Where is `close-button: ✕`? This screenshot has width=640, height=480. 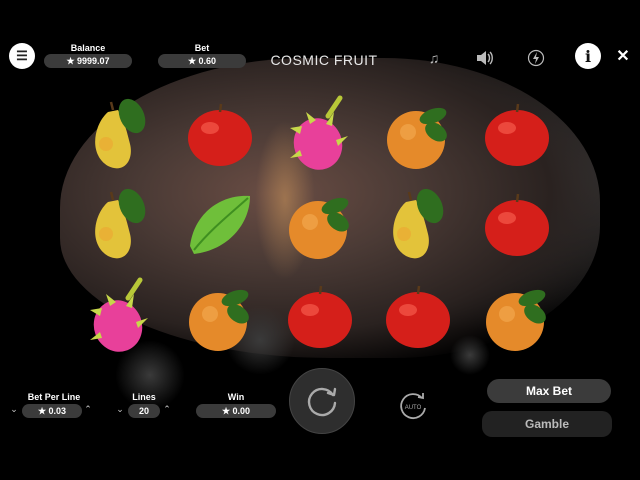
close-button: ✕ is located at coordinates (623, 56).